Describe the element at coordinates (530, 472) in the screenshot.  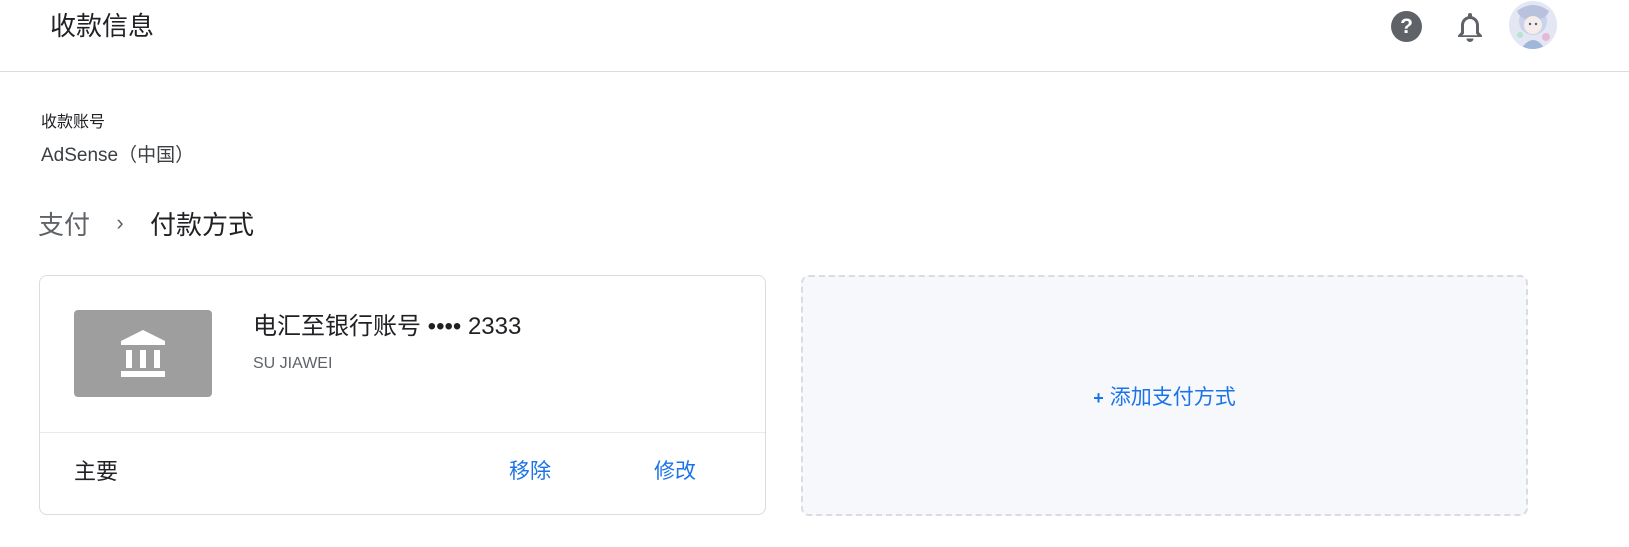
I see `remove-button: 移除` at that location.